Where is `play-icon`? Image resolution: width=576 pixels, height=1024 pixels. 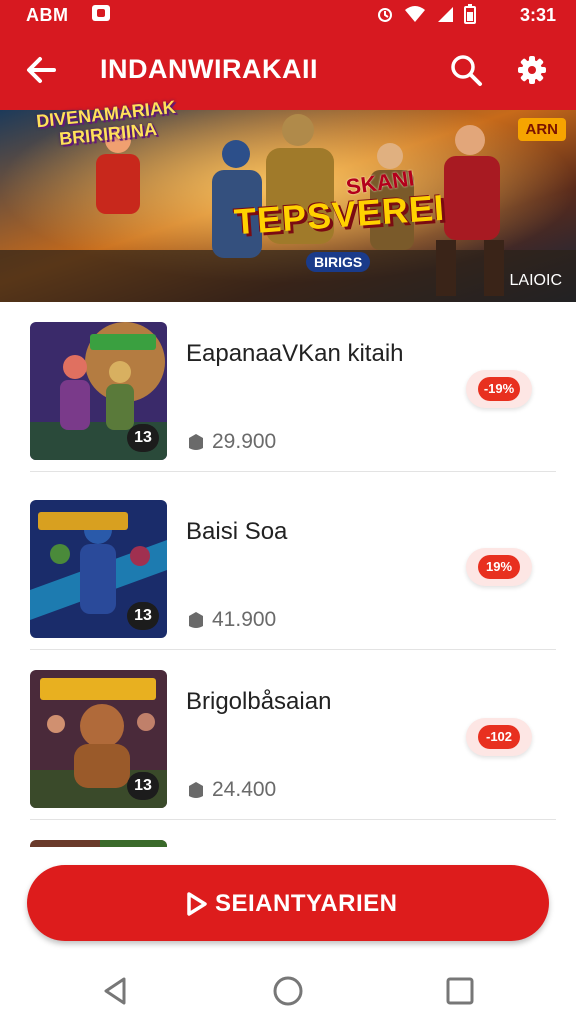 play-icon is located at coordinates (197, 904).